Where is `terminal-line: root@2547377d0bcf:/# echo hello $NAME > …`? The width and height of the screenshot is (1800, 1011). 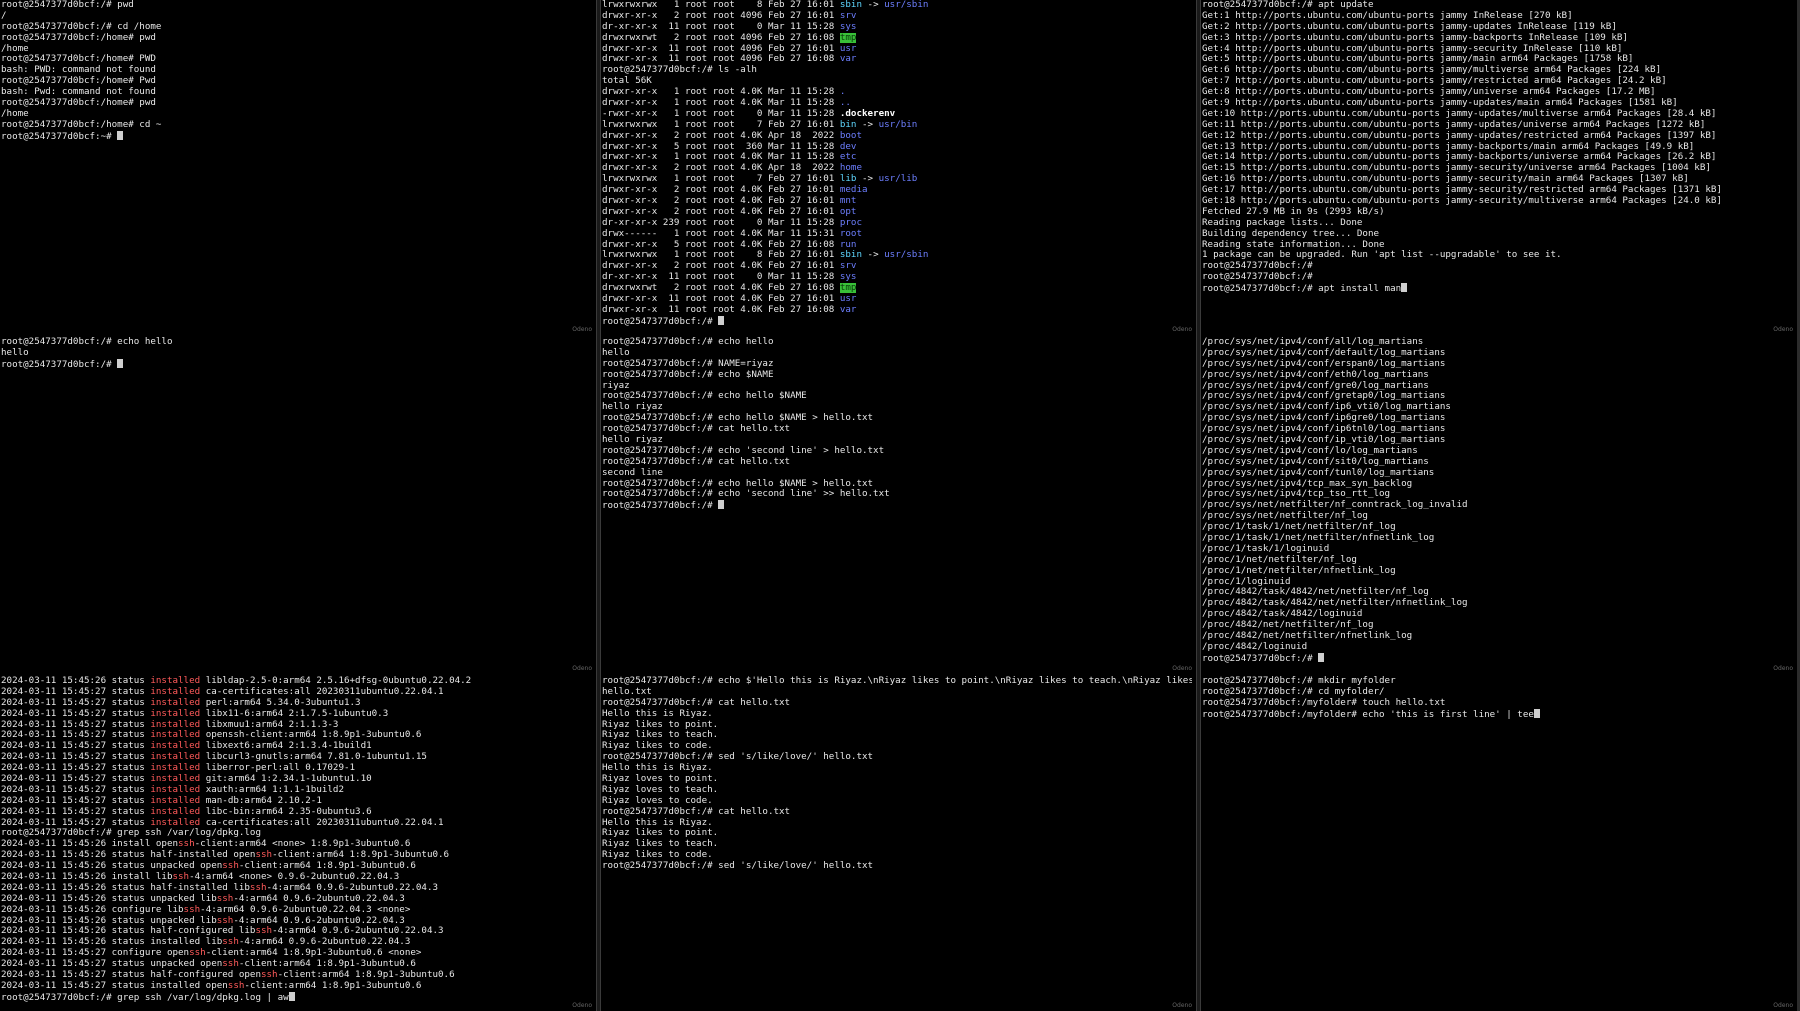 terminal-line: root@2547377d0bcf:/# echo hello $NAME > … is located at coordinates (897, 418).